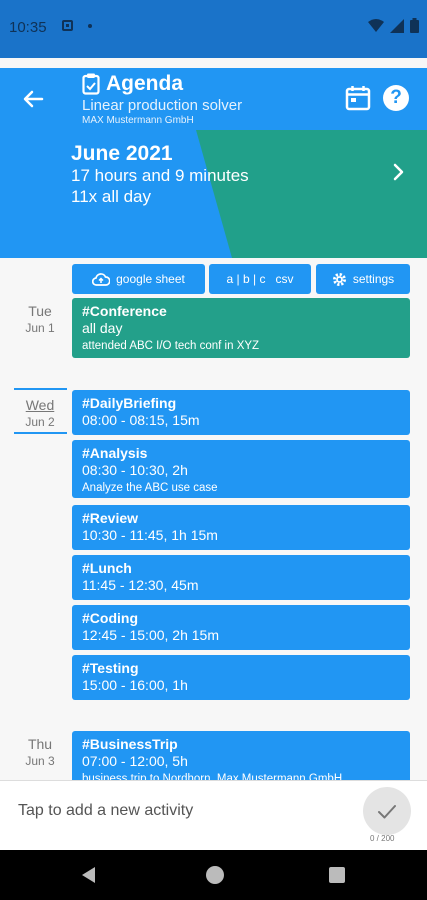  What do you see at coordinates (33, 99) in the screenshot?
I see `back-arrow-icon` at bounding box center [33, 99].